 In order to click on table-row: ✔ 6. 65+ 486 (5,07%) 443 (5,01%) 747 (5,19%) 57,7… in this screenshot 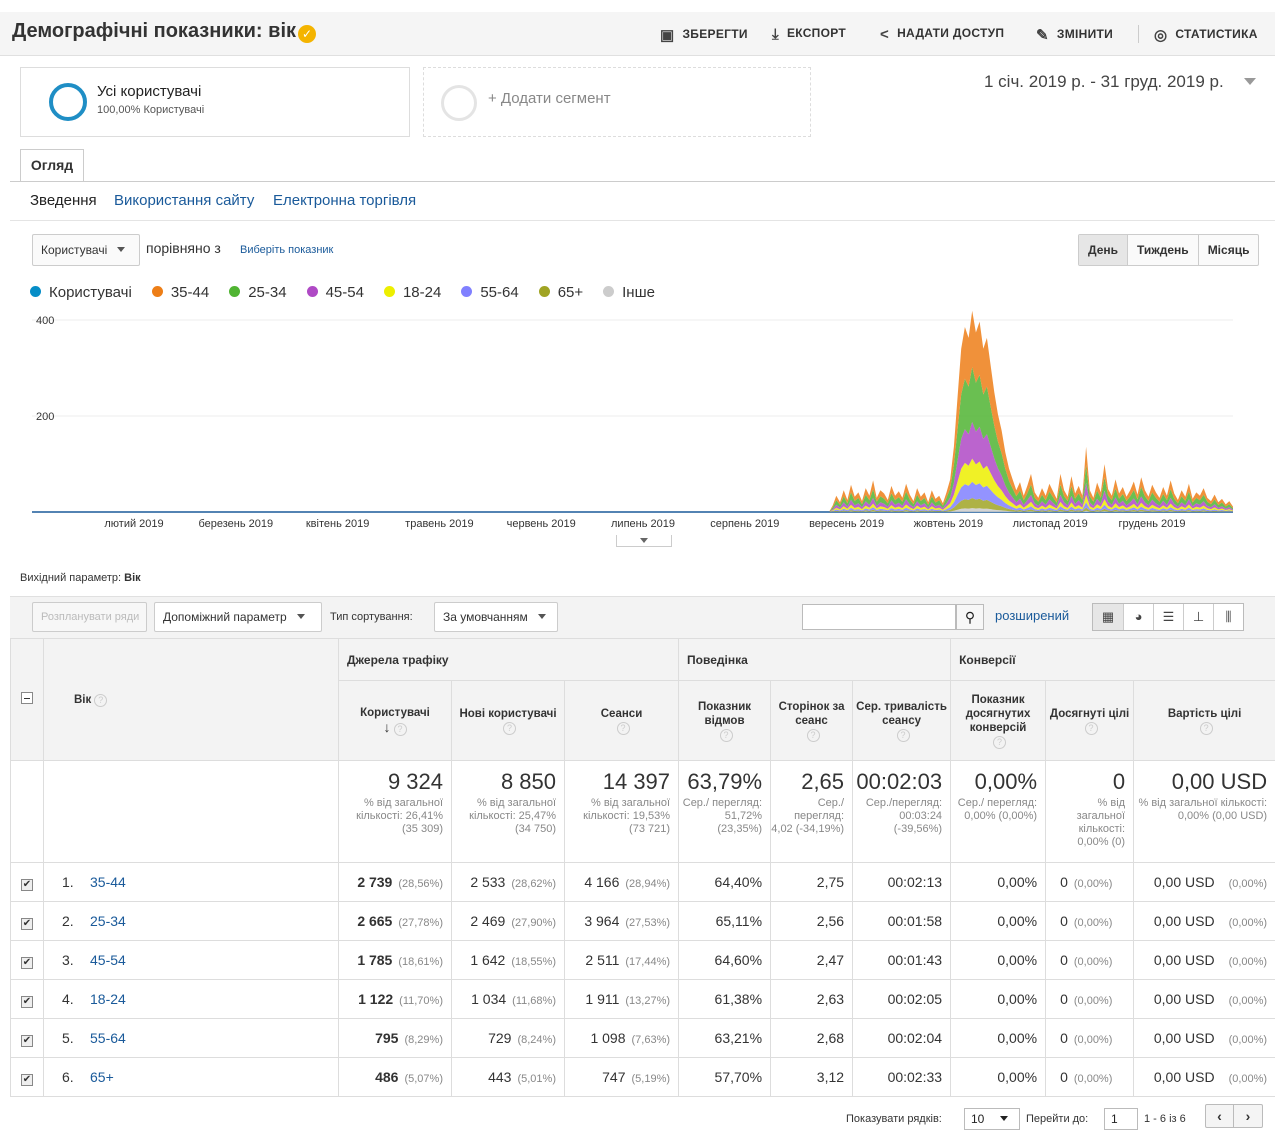, I will do `click(642, 1077)`.